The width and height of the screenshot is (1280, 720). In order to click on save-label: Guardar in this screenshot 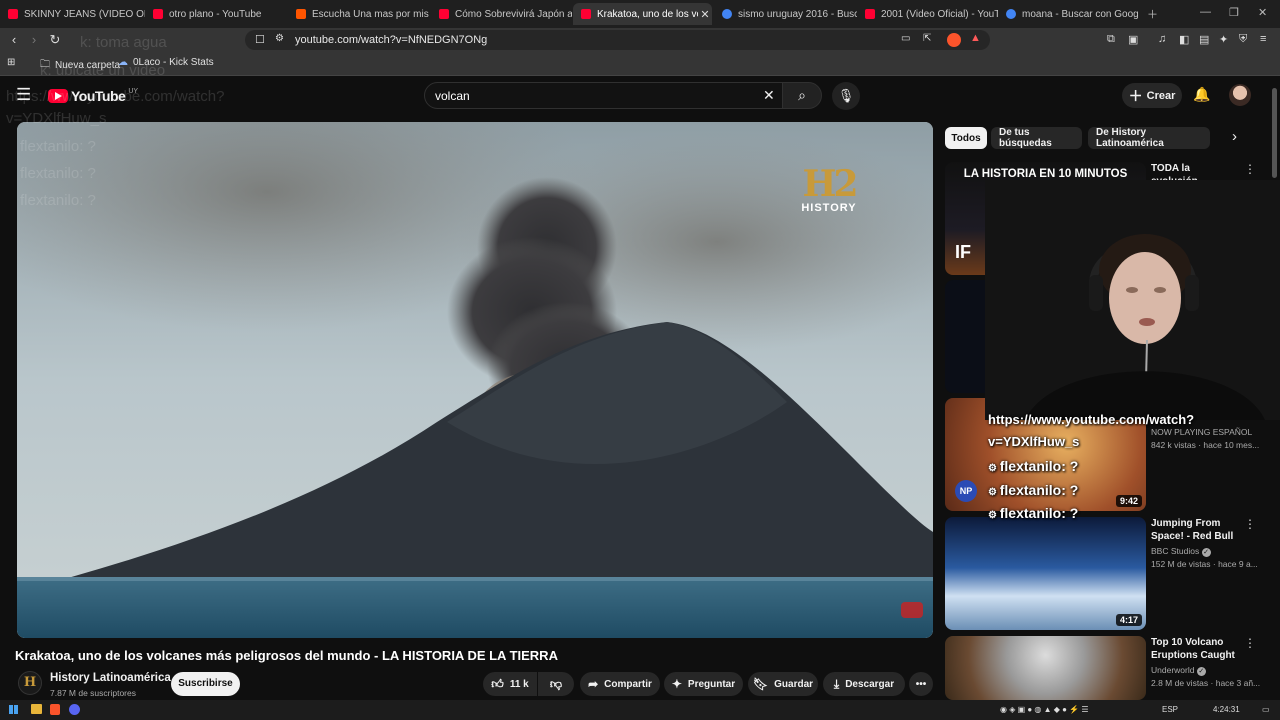, I will do `click(794, 684)`.